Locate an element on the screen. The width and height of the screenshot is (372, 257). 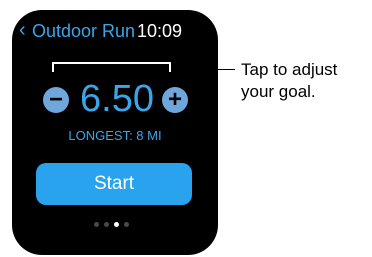
app-title: Outdoor Run is located at coordinates (83, 31).